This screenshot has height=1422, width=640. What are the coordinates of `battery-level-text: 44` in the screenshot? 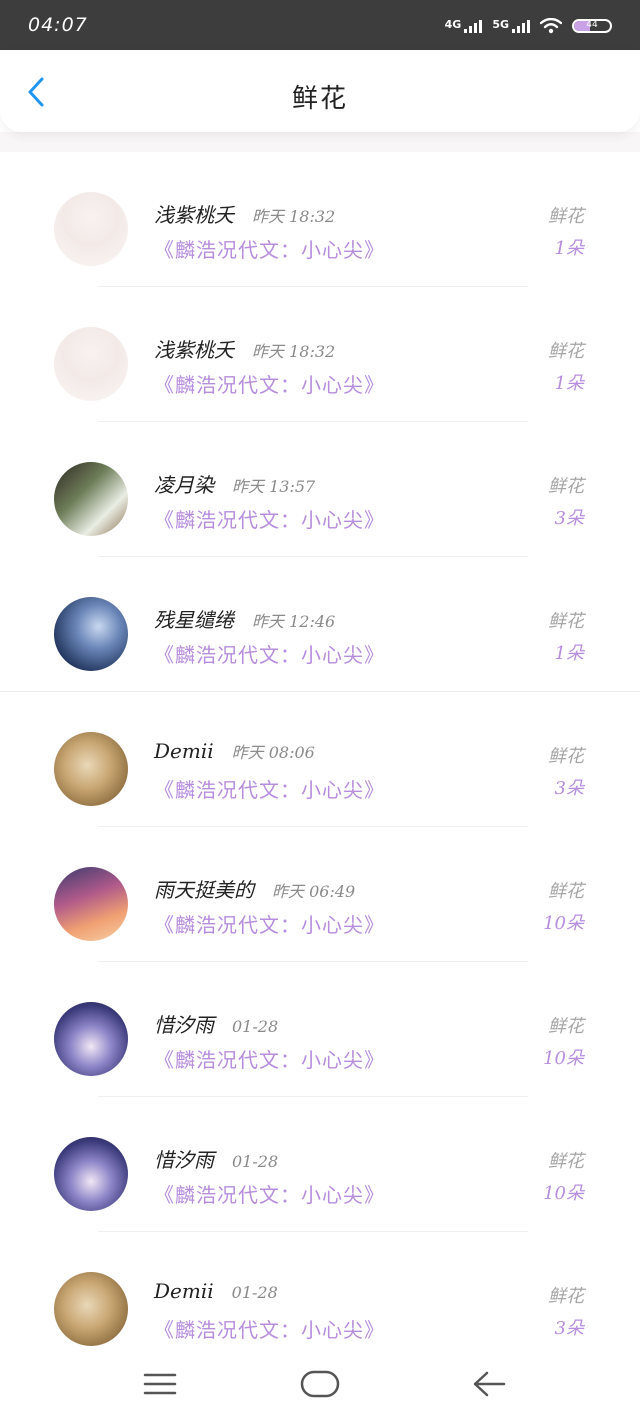 It's located at (592, 25).